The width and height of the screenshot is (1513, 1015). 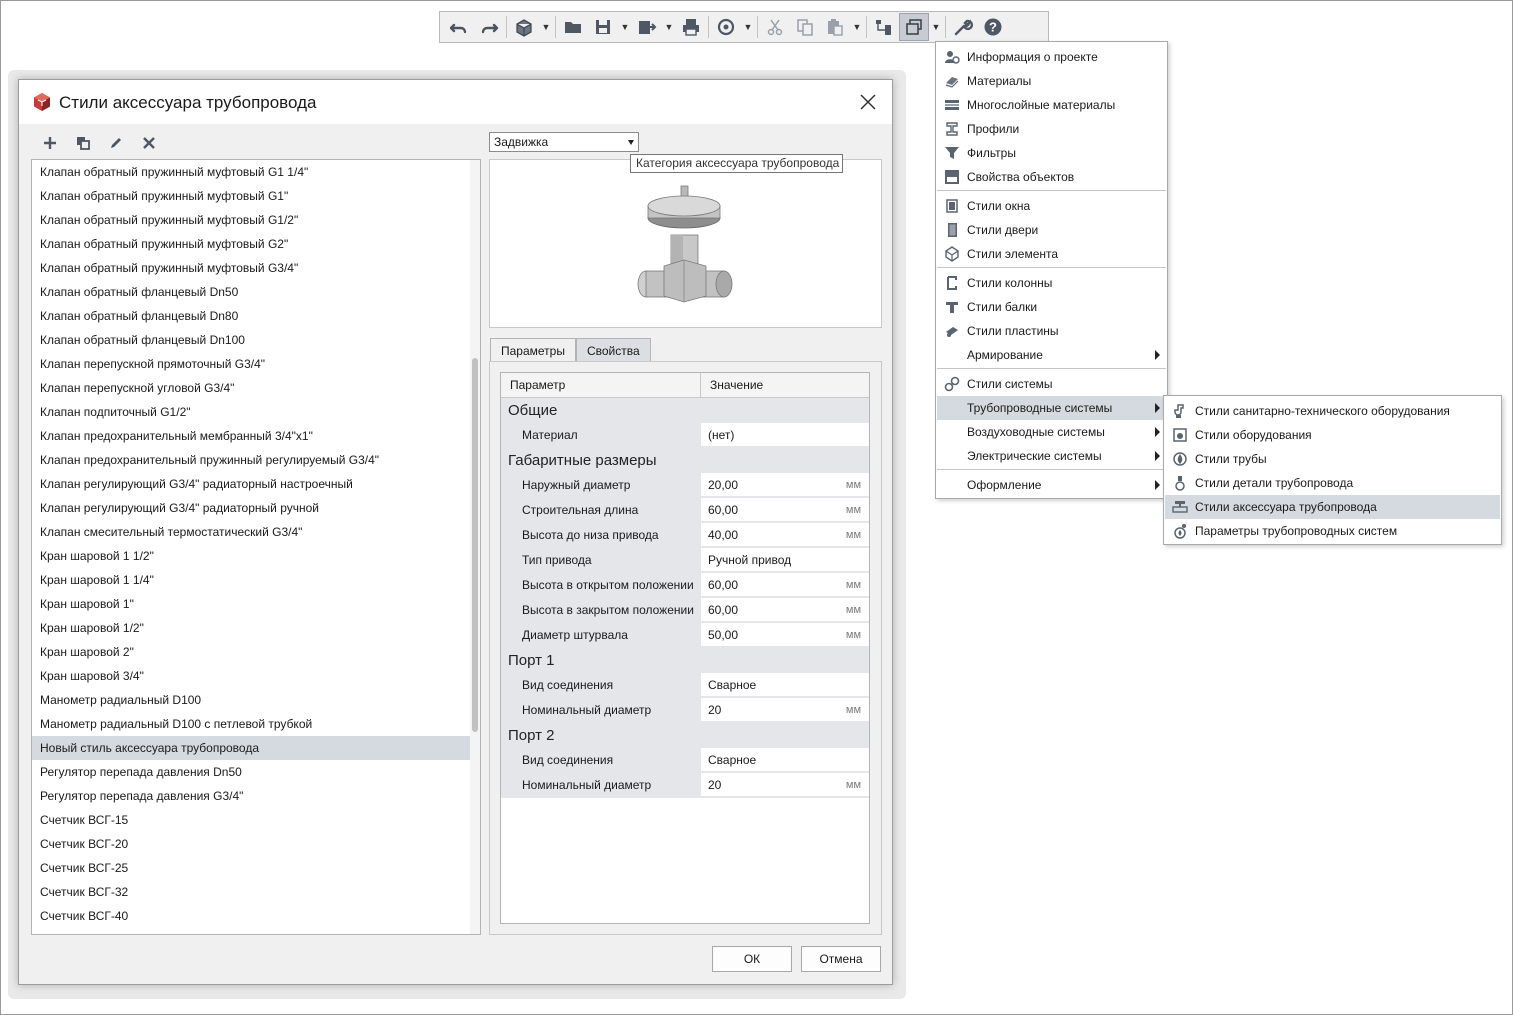 I want to click on grid-param-row: Высота до низа привода 40,00 мм, so click(x=685, y=535).